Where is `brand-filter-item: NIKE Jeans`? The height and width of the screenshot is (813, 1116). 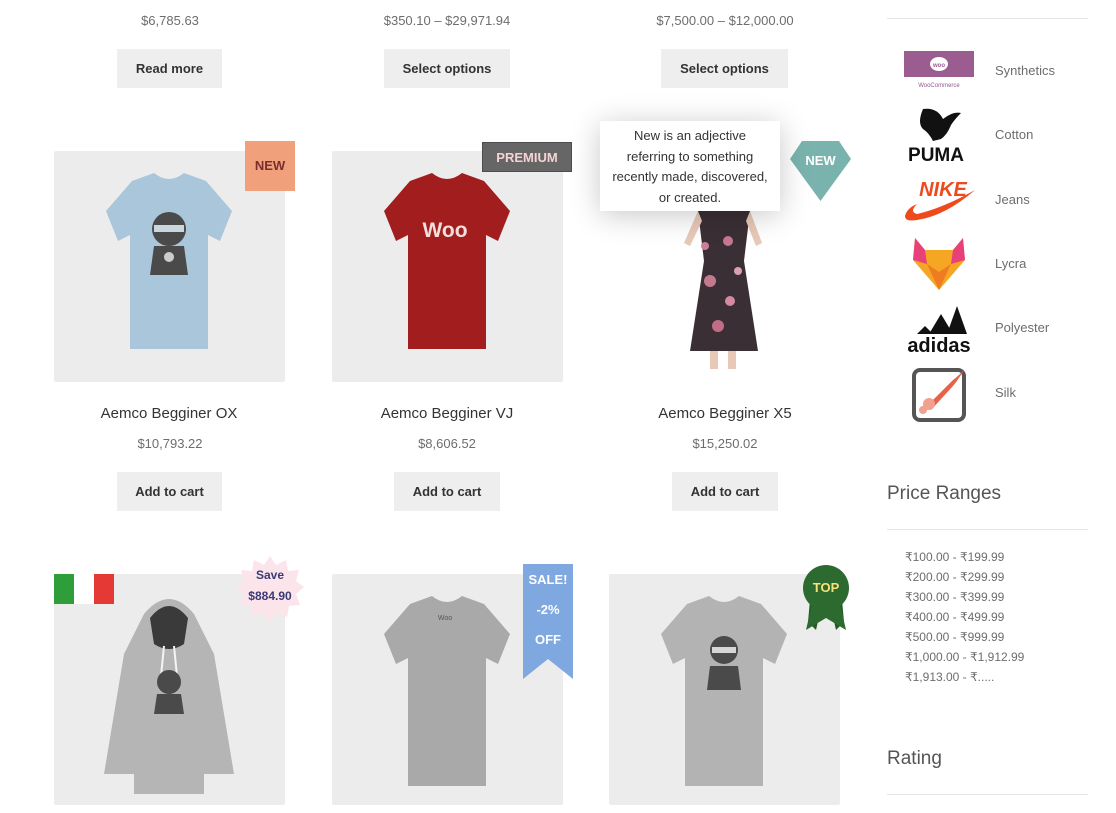 brand-filter-item: NIKE Jeans is located at coordinates (995, 199).